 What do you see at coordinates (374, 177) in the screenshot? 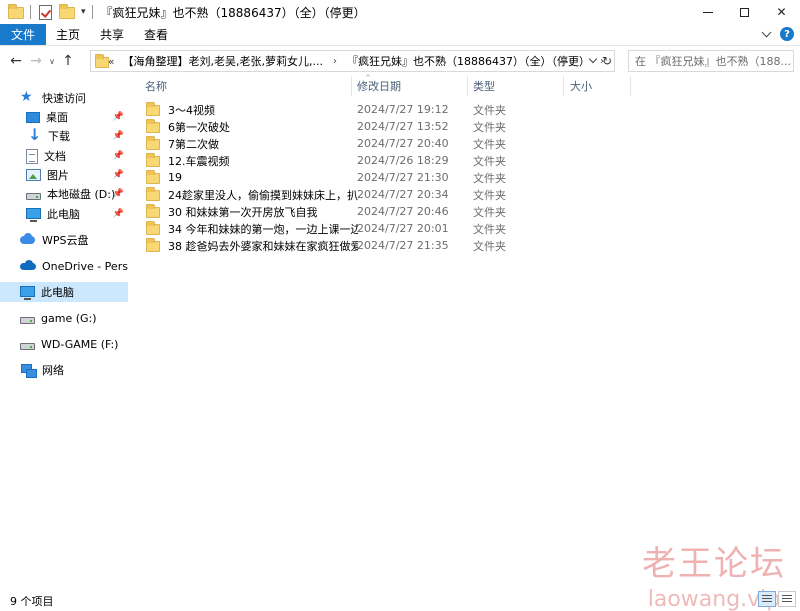
I see `table-row: 19 2024/7/27 21:30 文件夹` at bounding box center [374, 177].